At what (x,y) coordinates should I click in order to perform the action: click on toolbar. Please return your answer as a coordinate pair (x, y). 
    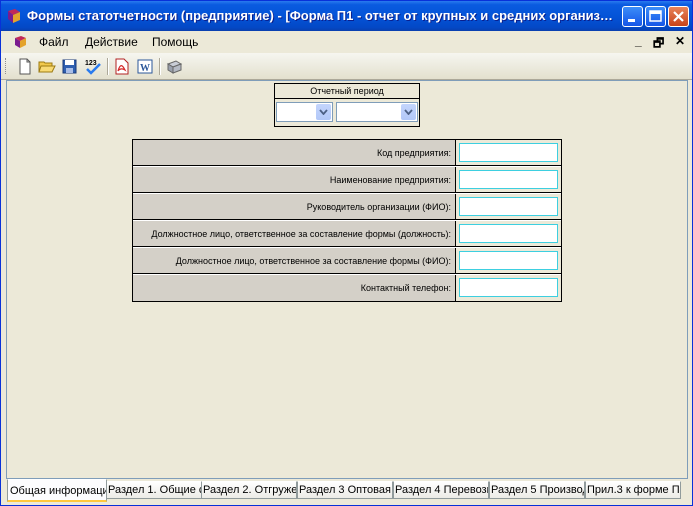
    Looking at the image, I should click on (346, 66).